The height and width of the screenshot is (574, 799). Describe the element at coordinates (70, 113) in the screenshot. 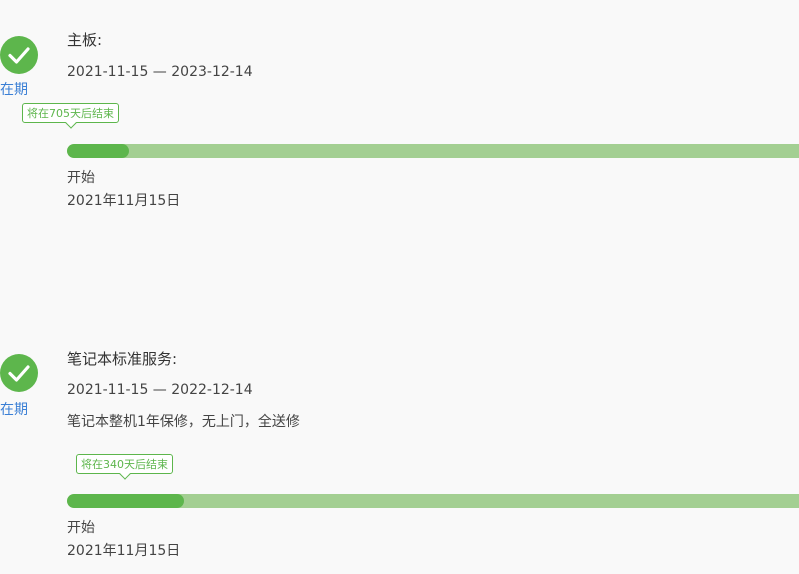

I see `remaining-days-tooltip: 将在705天后结束` at that location.